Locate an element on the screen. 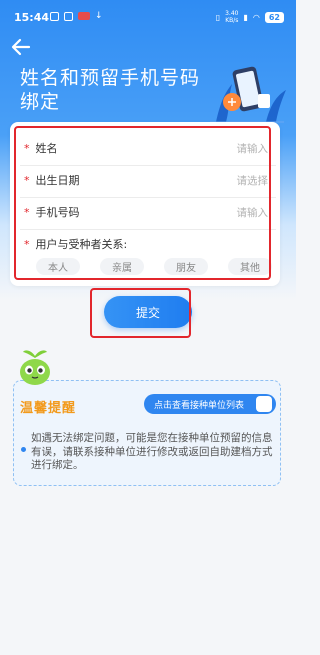 This screenshot has width=320, height=655. page-title: 姓名和预留手机号码绑定 is located at coordinates (110, 90).